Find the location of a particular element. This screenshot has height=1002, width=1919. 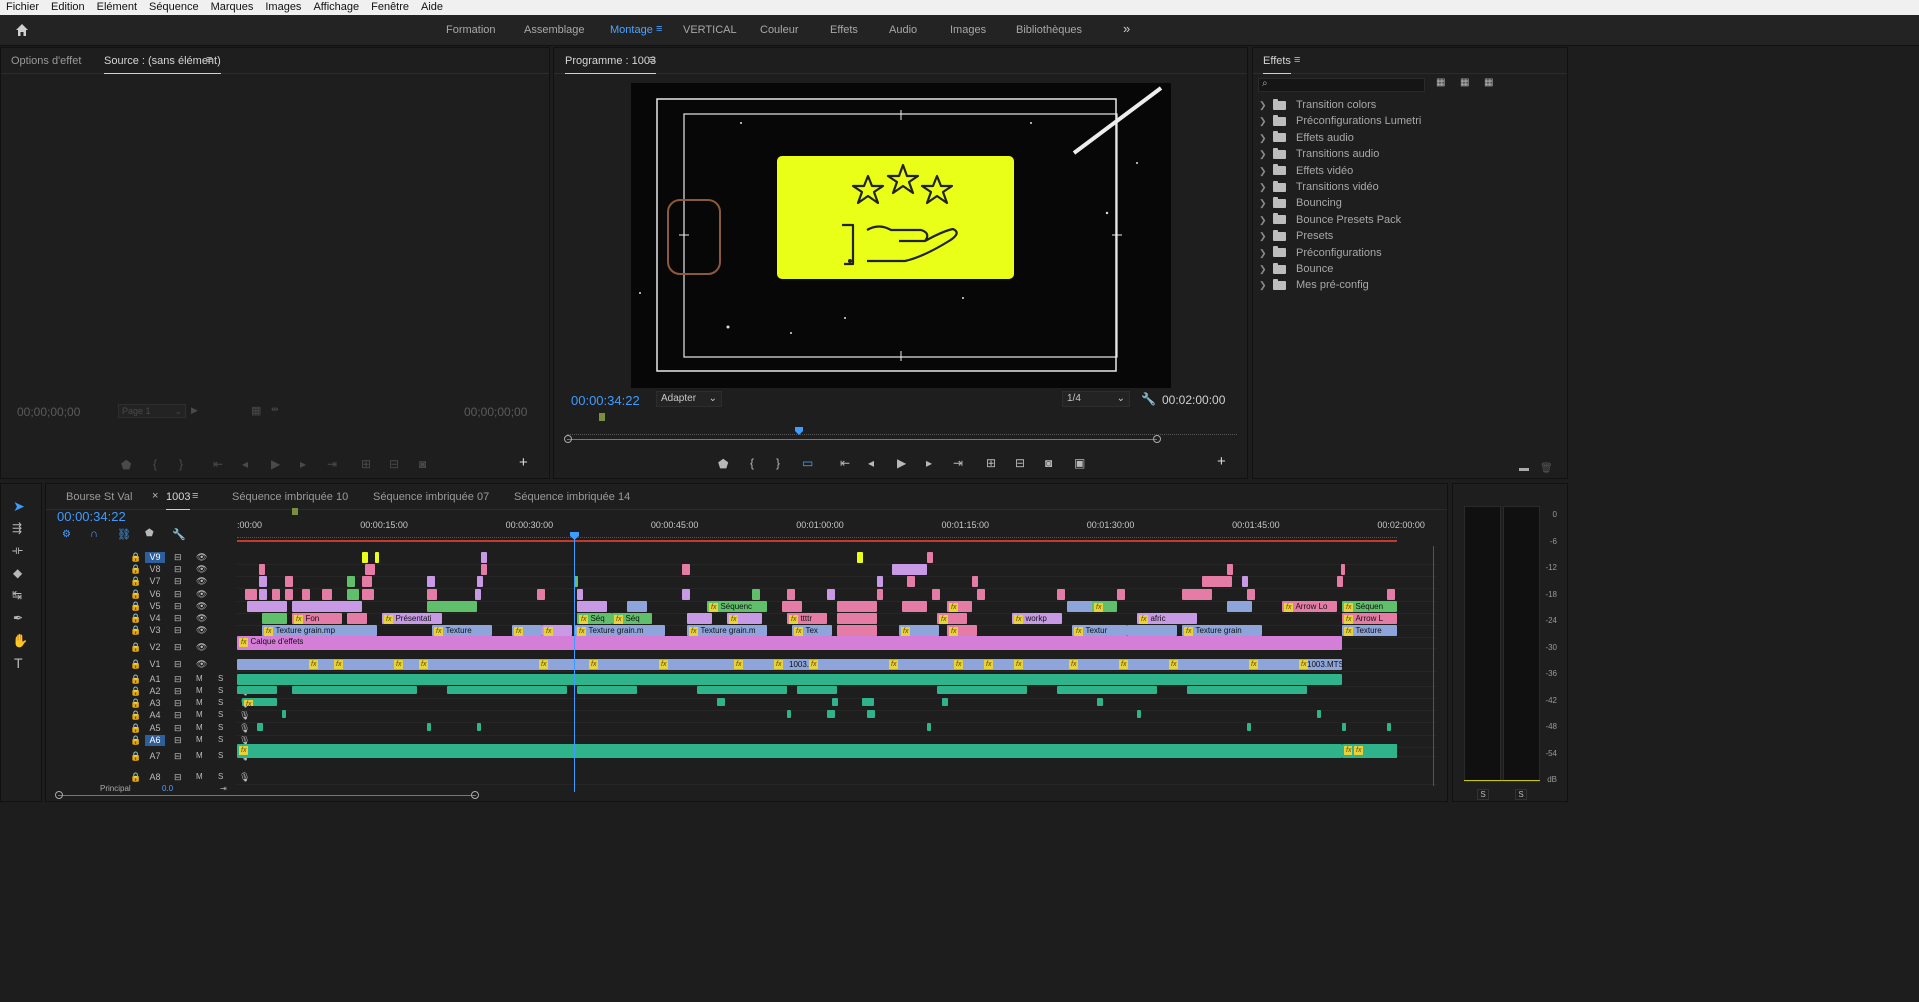

effects-folder-item: ❯ Bounce is located at coordinates (1296, 269).